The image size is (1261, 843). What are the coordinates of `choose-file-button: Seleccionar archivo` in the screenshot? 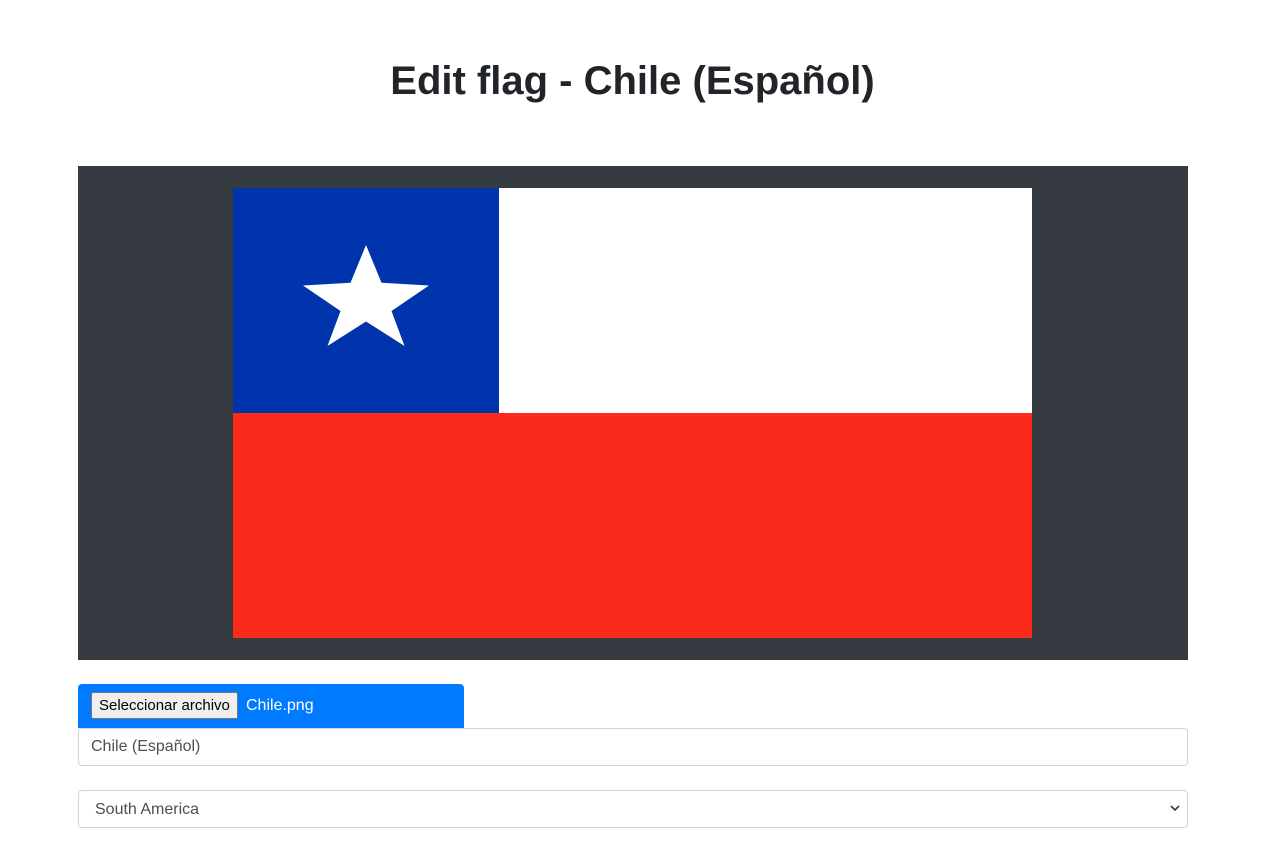 It's located at (164, 705).